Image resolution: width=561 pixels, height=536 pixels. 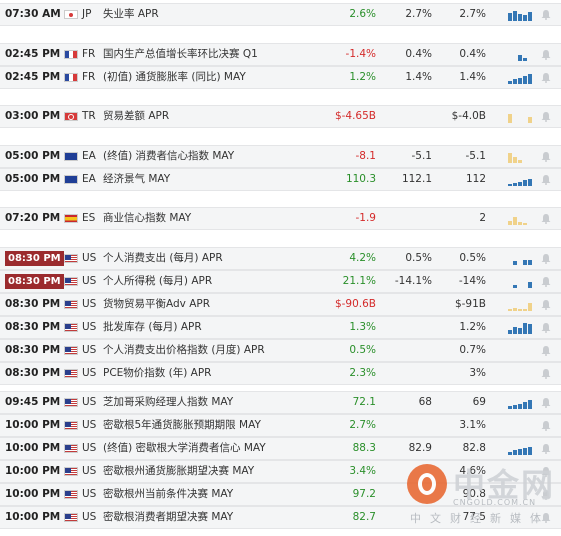 What do you see at coordinates (472, 425) in the screenshot?
I see `previous-value: 3.1%` at bounding box center [472, 425].